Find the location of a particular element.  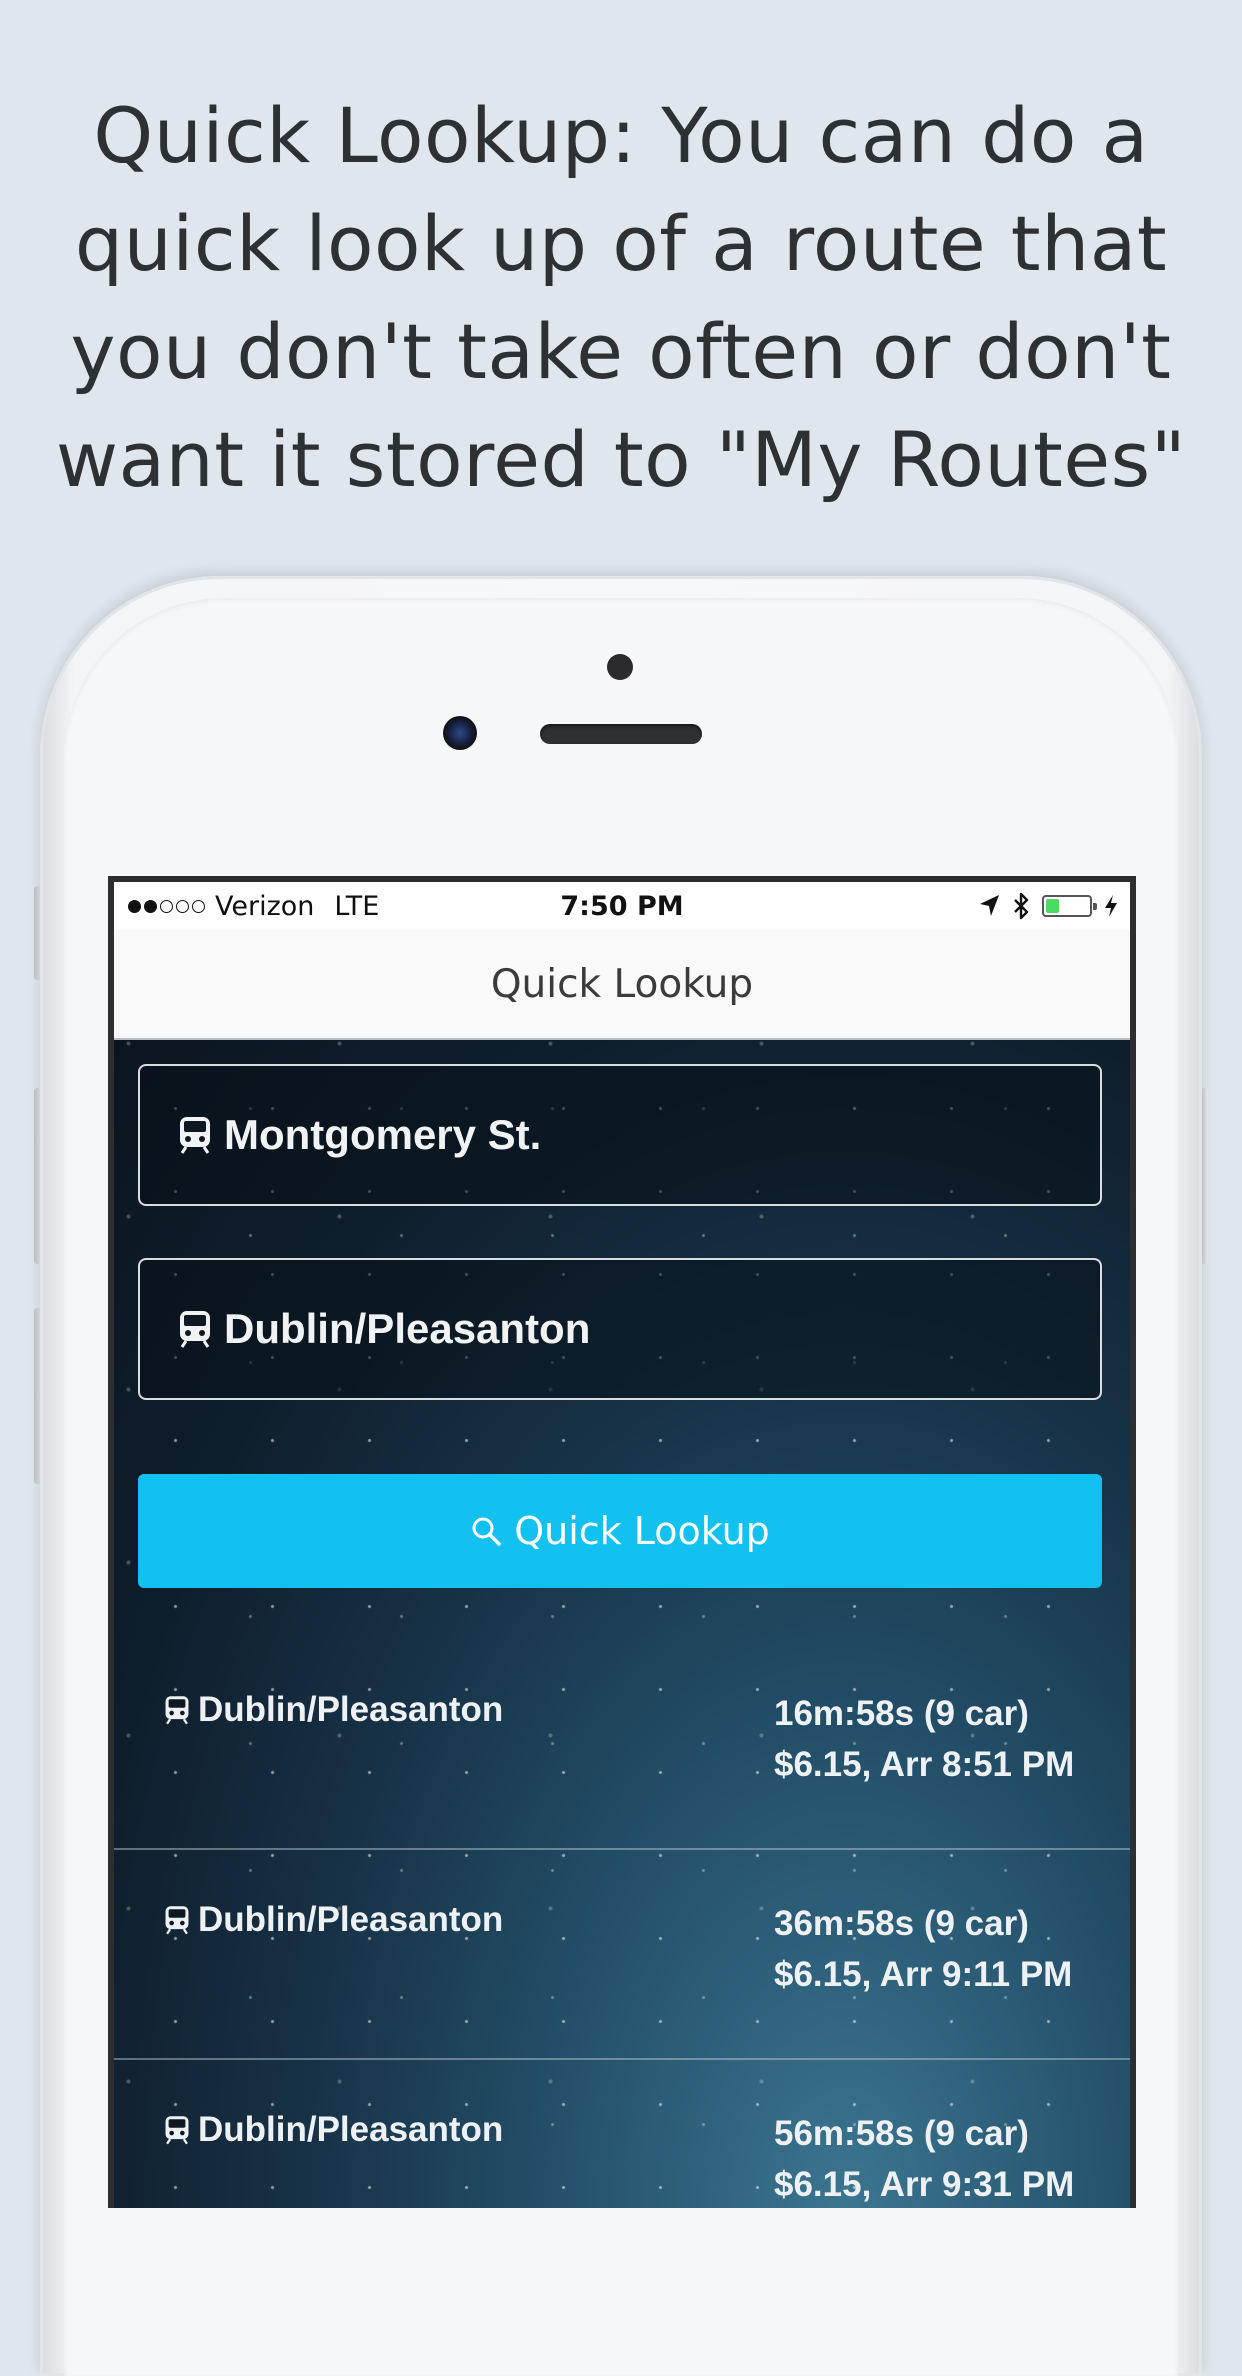

result-fare-arrival: $6.15, Arr 9:11 PM is located at coordinates (923, 1974).